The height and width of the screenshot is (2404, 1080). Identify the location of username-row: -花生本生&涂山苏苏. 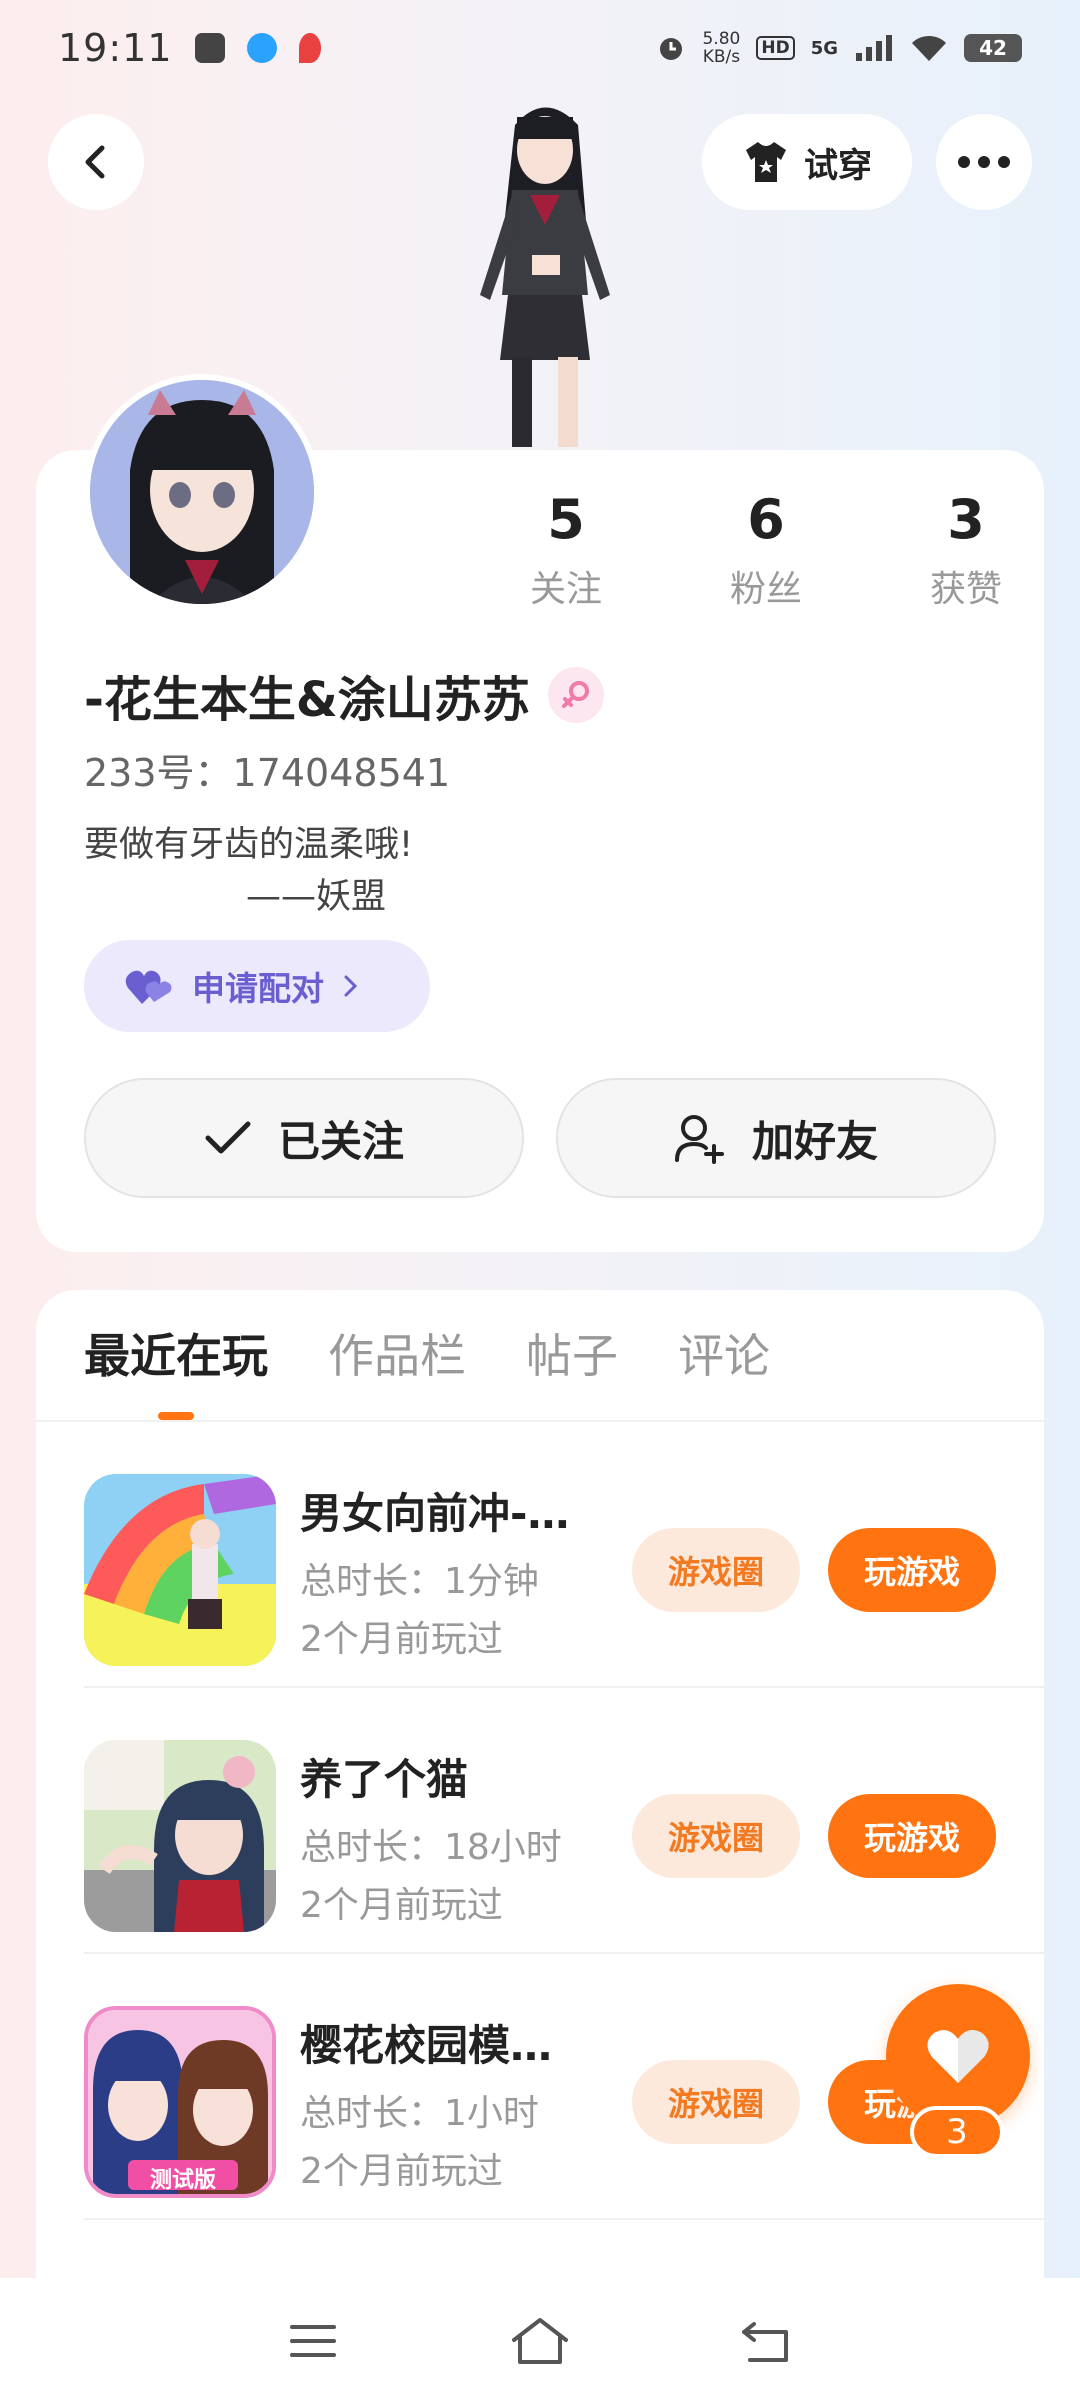
(344, 695).